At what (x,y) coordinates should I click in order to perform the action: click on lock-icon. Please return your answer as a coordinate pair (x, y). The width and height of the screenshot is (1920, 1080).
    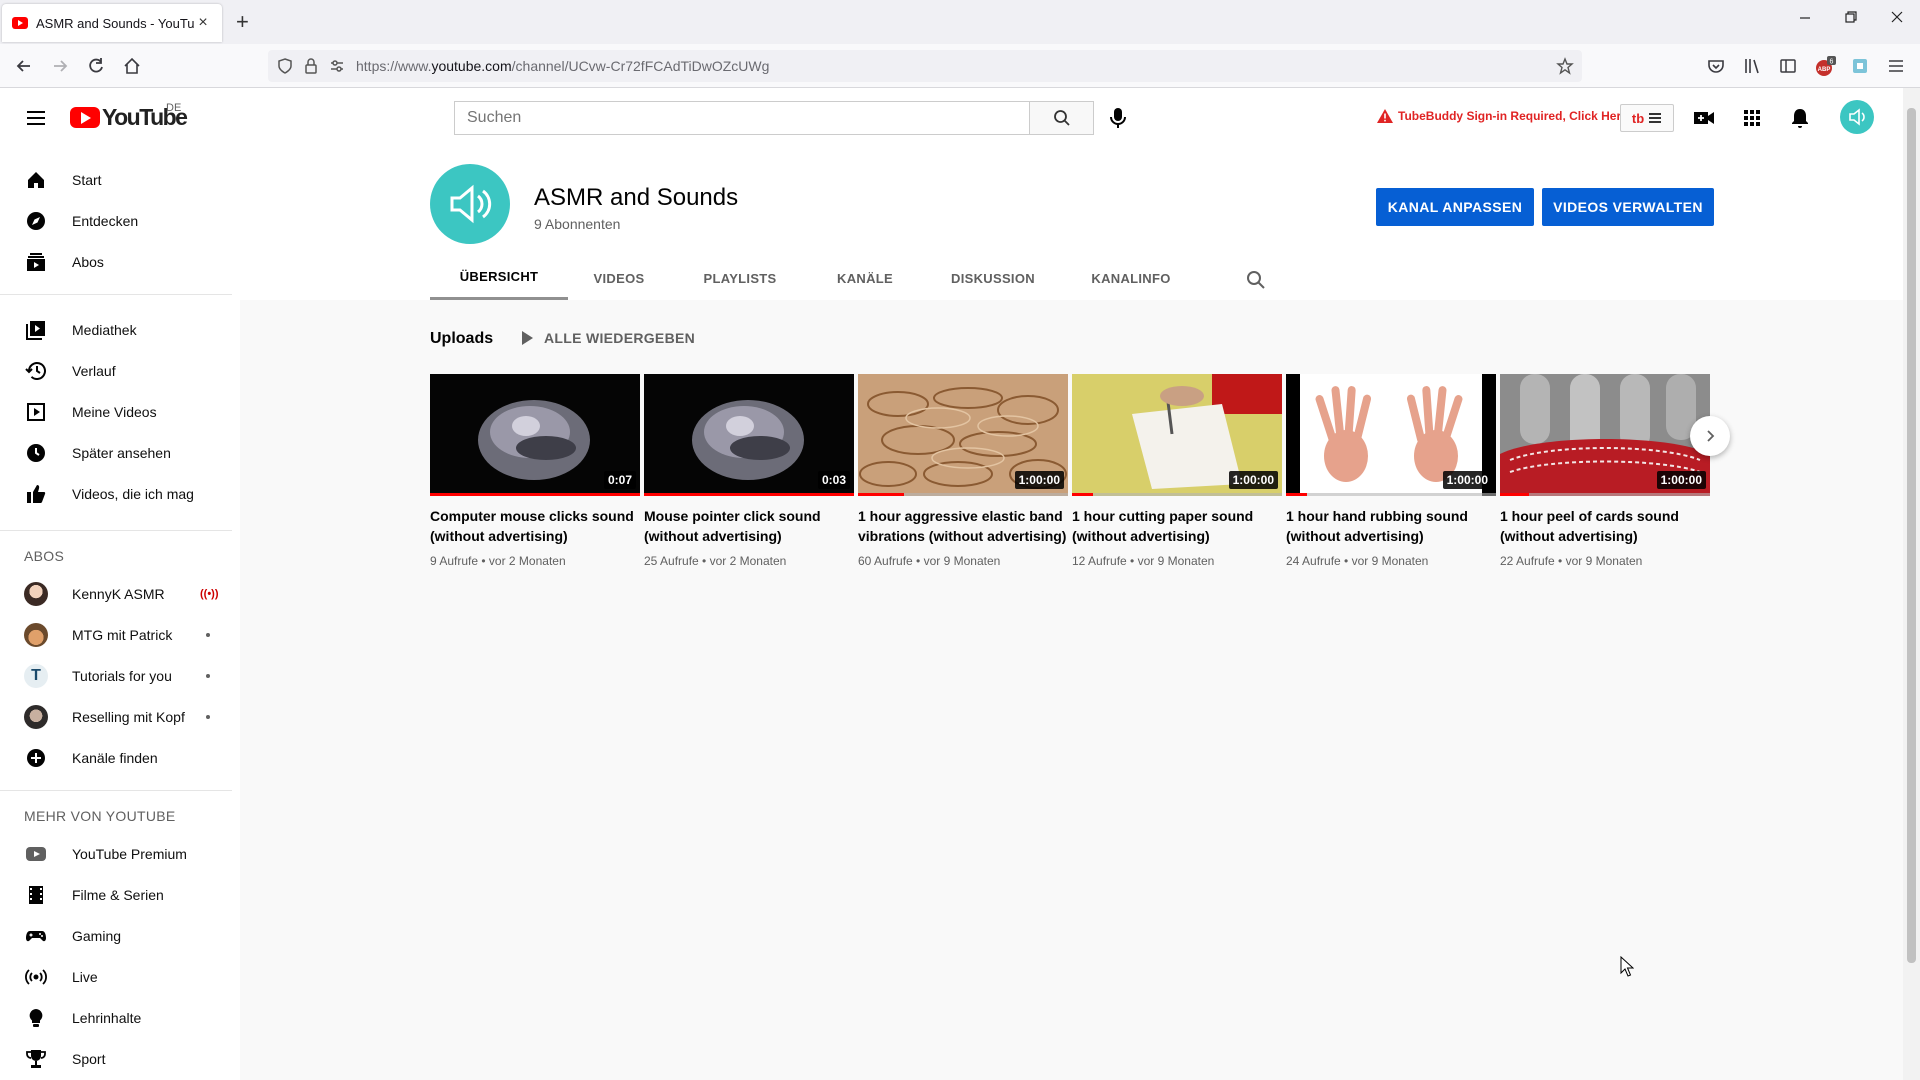
    Looking at the image, I should click on (311, 66).